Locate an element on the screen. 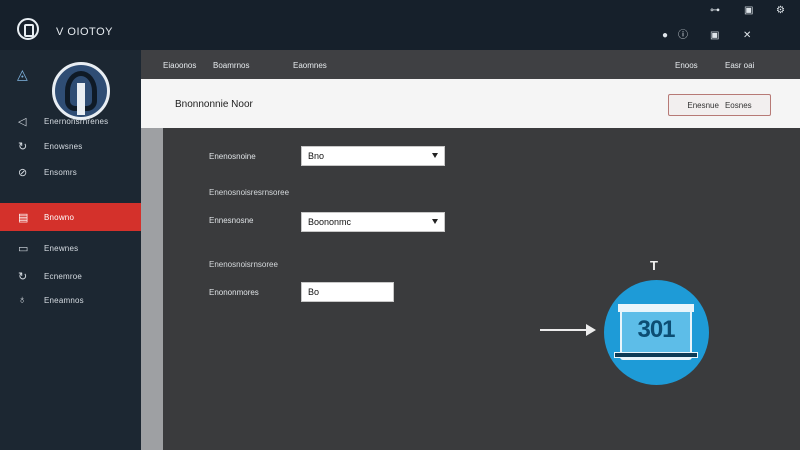 The height and width of the screenshot is (450, 800). sidebar-item-2: ↻ Enowsnes is located at coordinates (70, 146).